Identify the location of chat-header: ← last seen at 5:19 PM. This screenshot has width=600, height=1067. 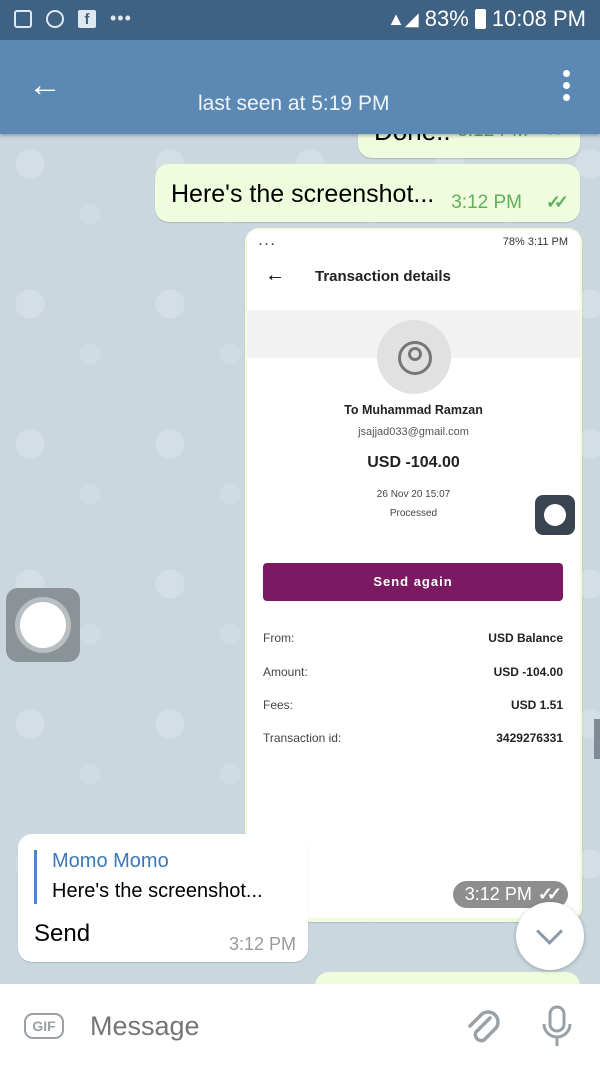
(300, 87).